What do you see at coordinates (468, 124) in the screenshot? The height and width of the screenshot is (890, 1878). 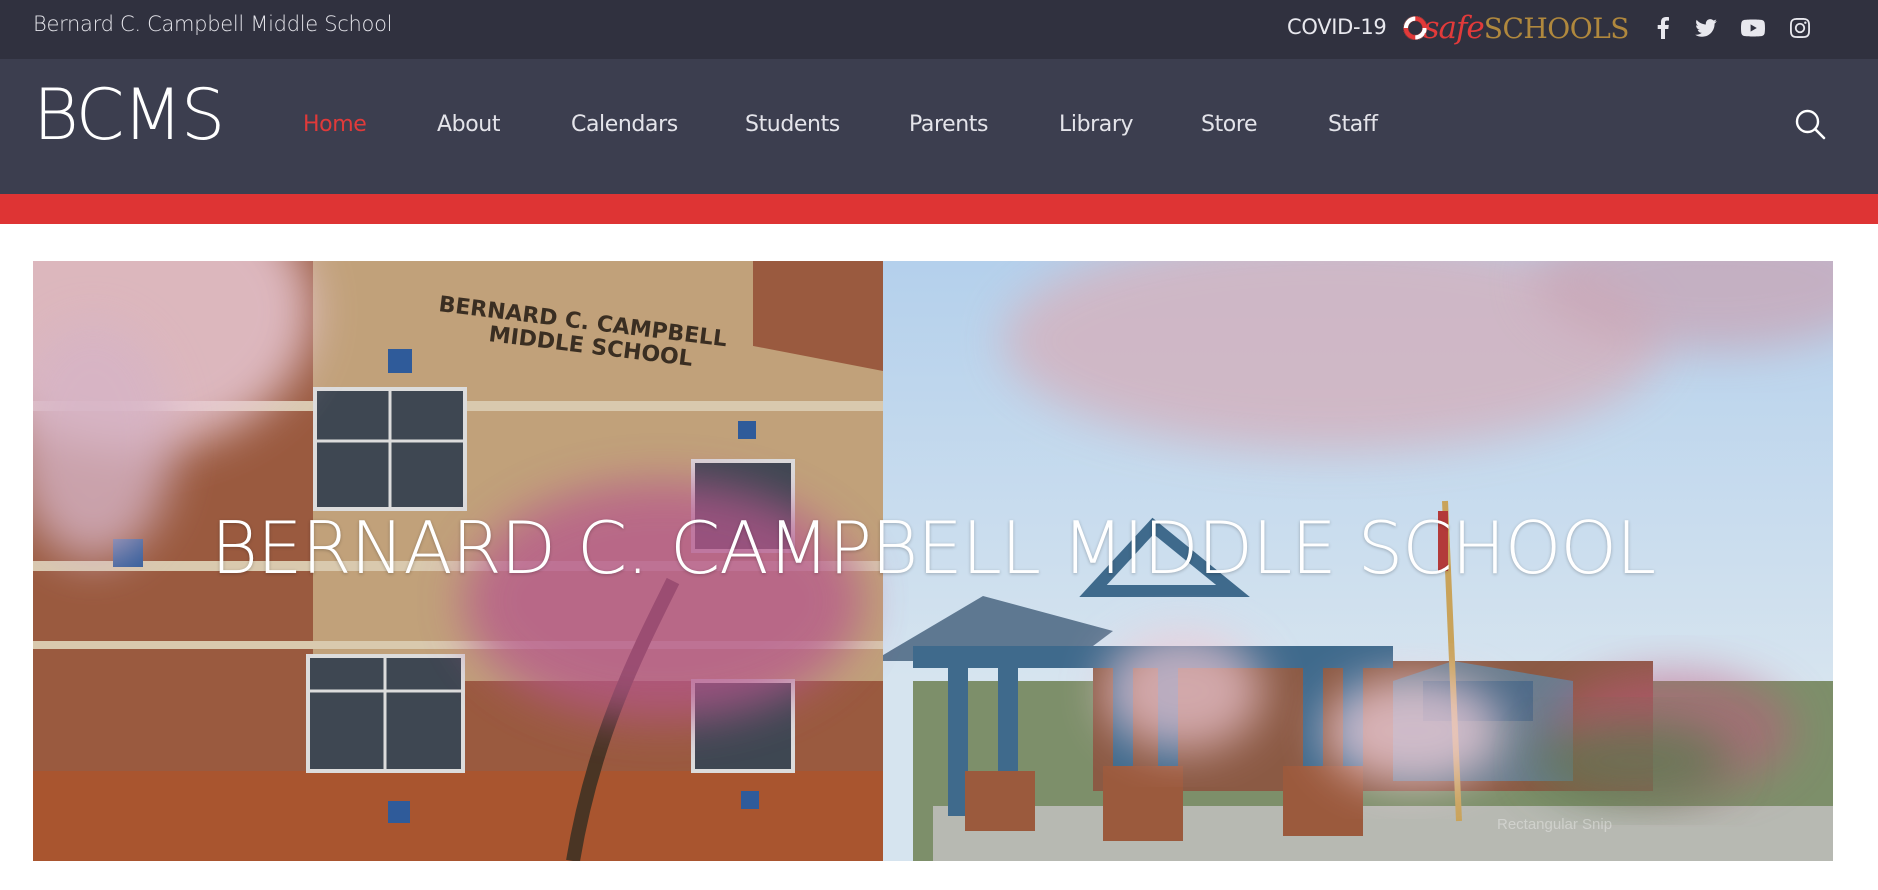 I see `nav-about: About` at bounding box center [468, 124].